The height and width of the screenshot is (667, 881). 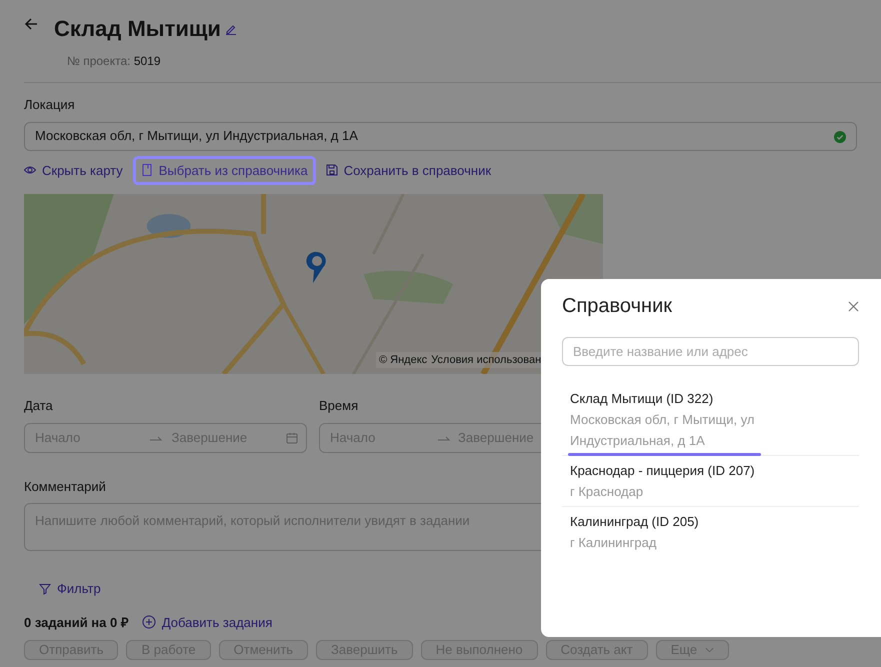 I want to click on eye-icon, so click(x=30, y=170).